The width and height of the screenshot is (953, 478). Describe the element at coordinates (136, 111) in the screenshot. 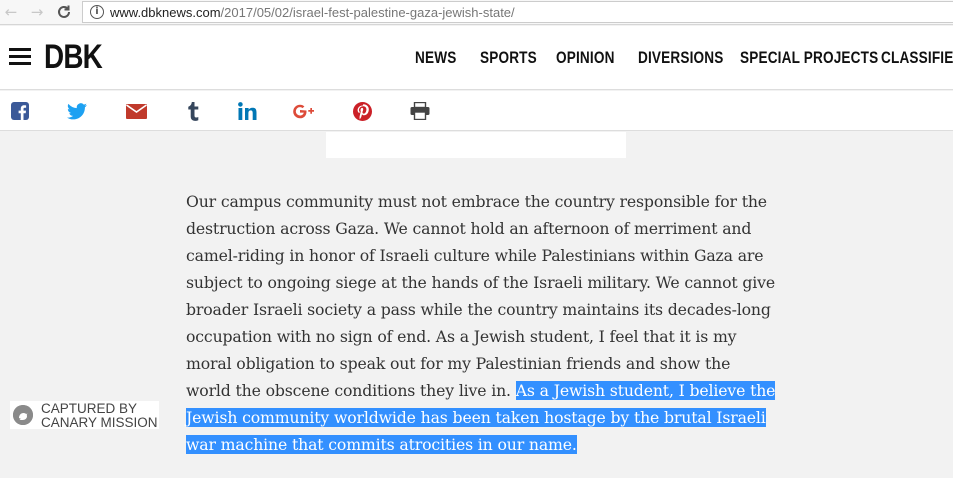

I see `email-icon` at that location.